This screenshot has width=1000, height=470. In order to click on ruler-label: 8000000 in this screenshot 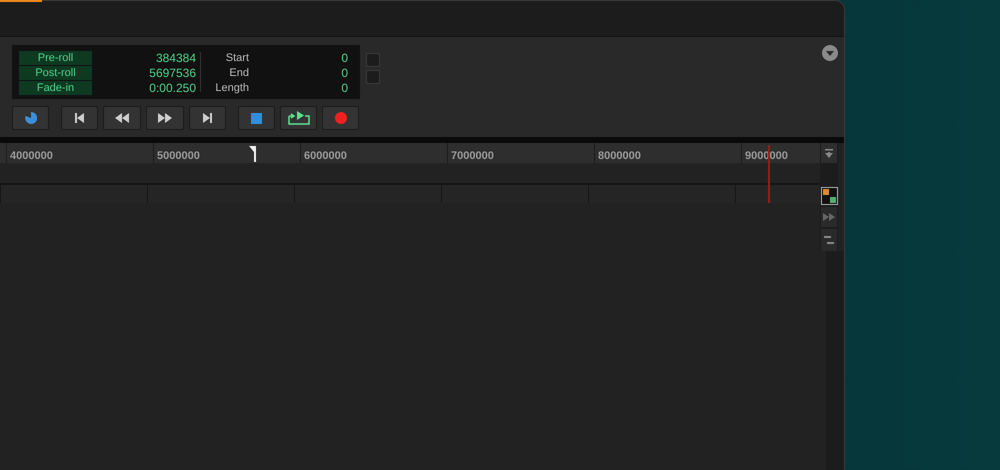, I will do `click(619, 156)`.